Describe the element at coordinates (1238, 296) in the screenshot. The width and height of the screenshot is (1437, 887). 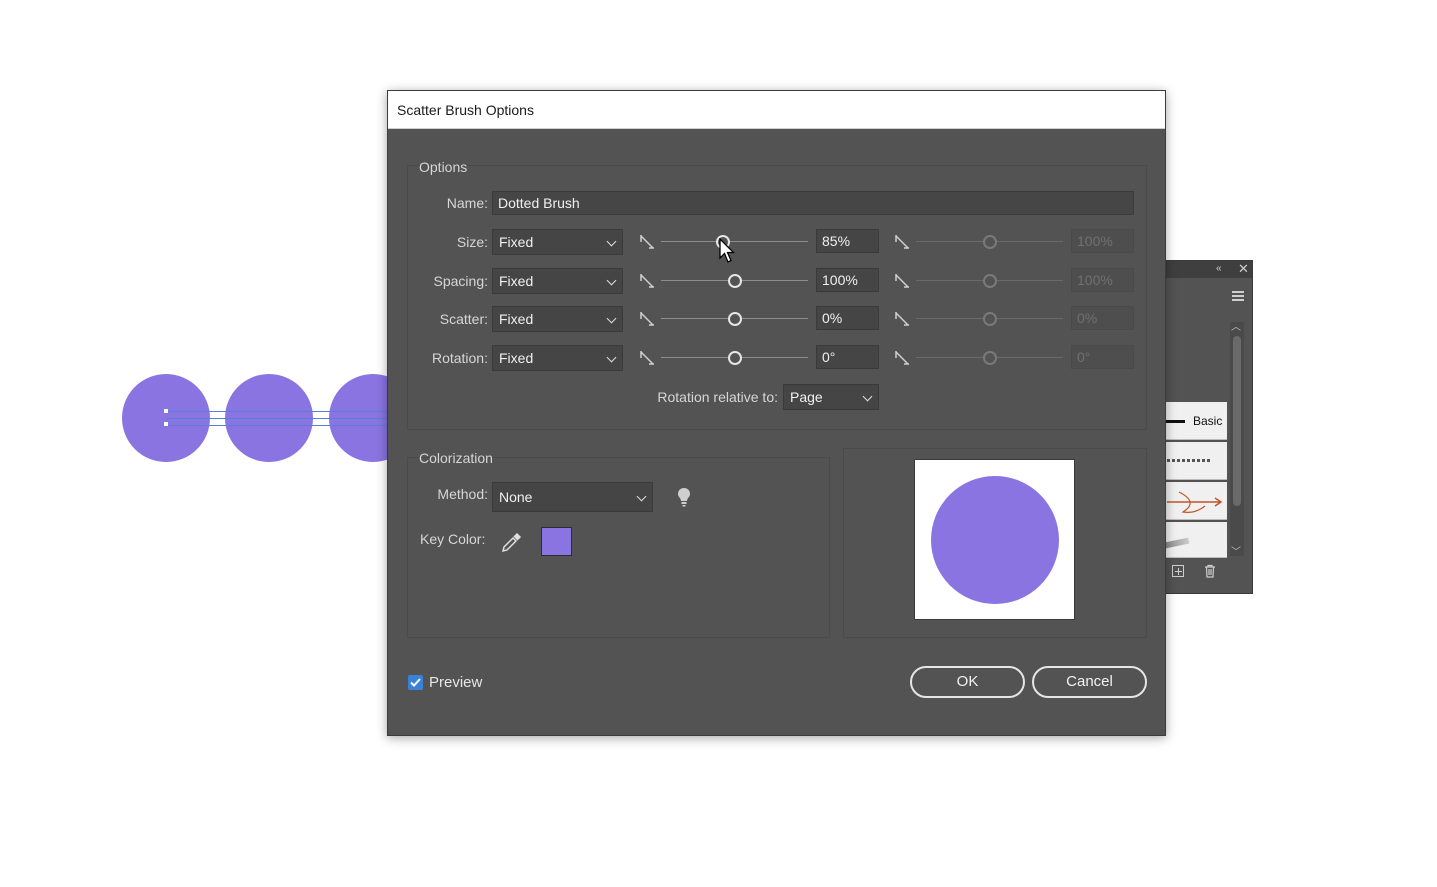
I see `panel-menu-icon` at that location.